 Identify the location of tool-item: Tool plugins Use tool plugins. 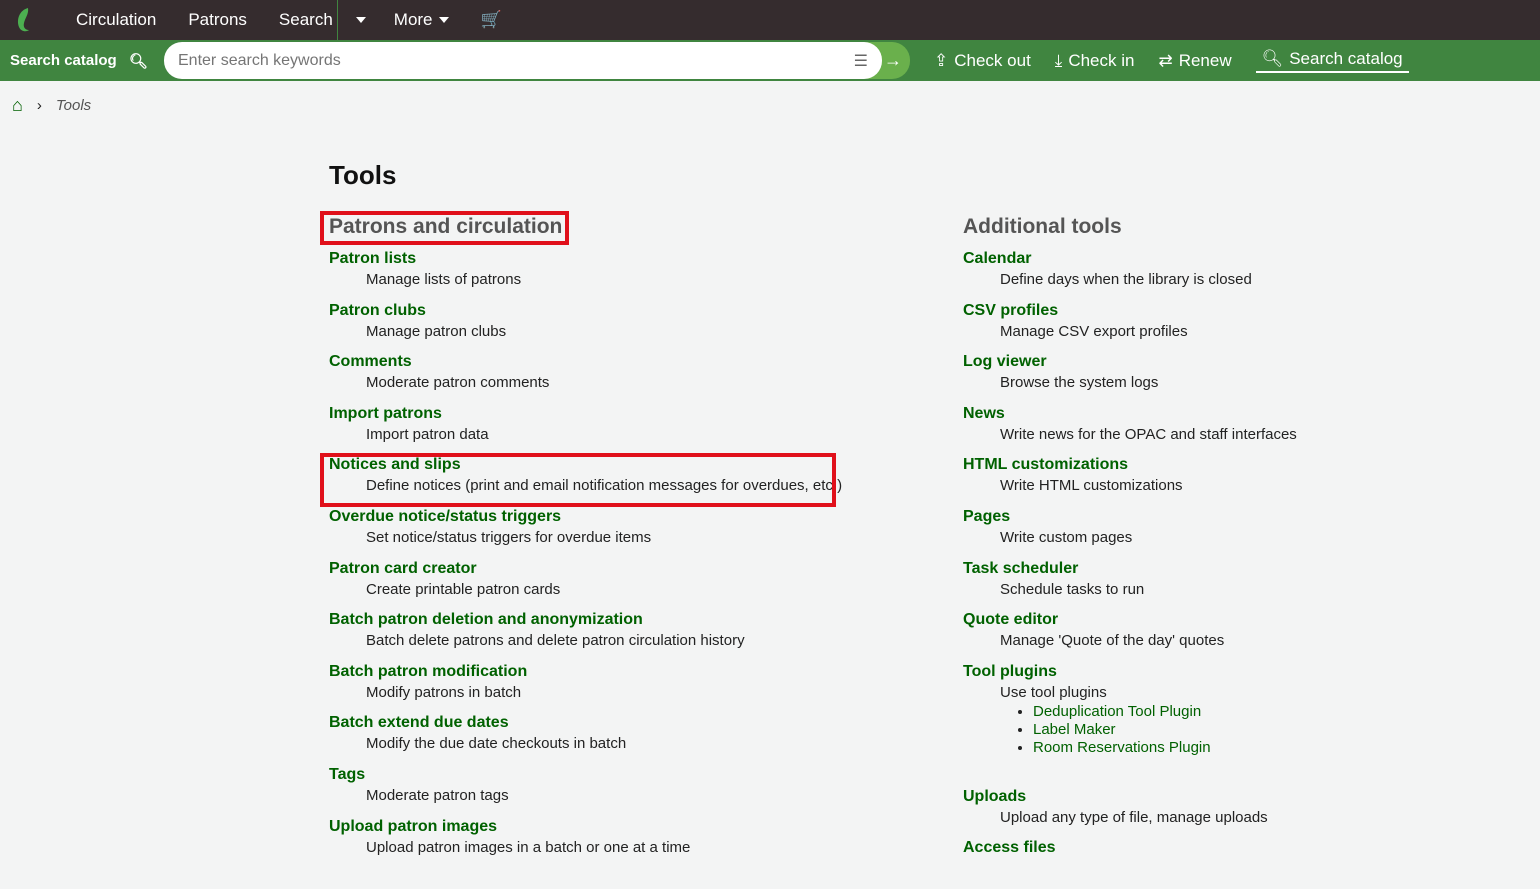
(1243, 682).